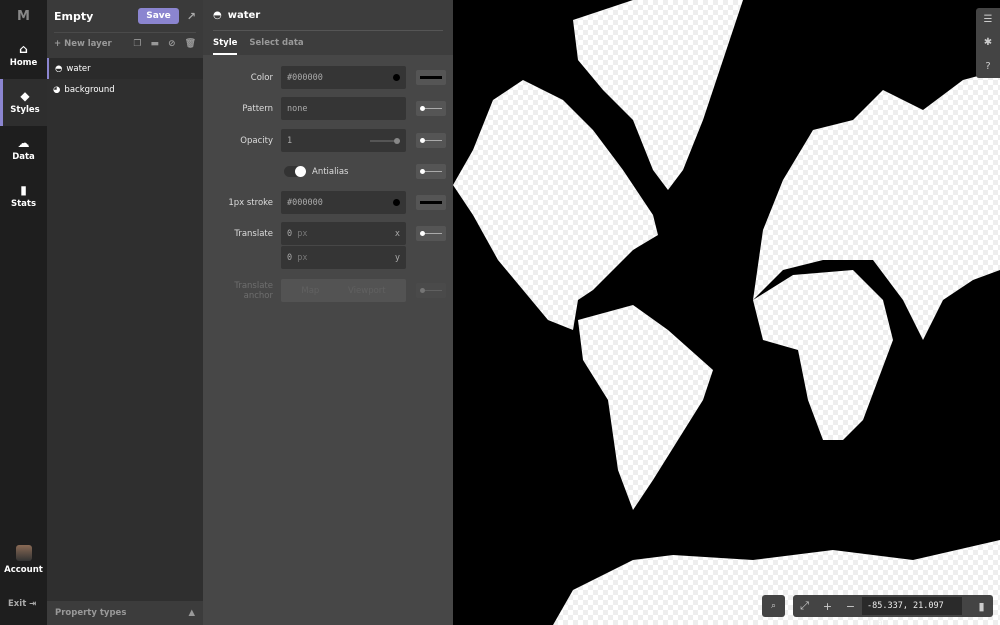  I want to click on pattern-function-toggle, so click(431, 108).